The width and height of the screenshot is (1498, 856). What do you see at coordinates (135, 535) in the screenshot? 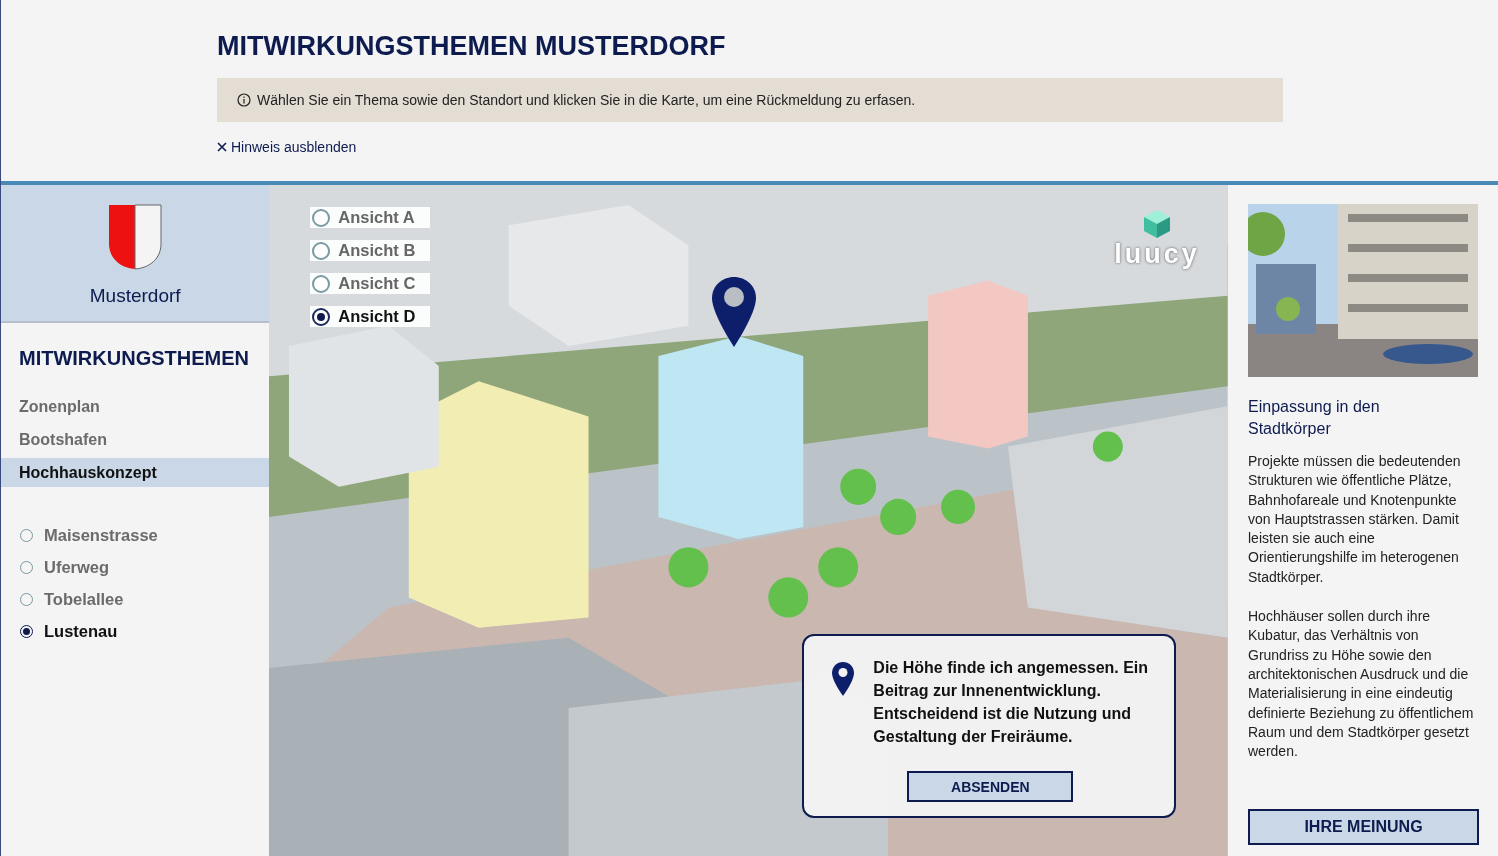
I see `location-radio: Maisenstrasse` at bounding box center [135, 535].